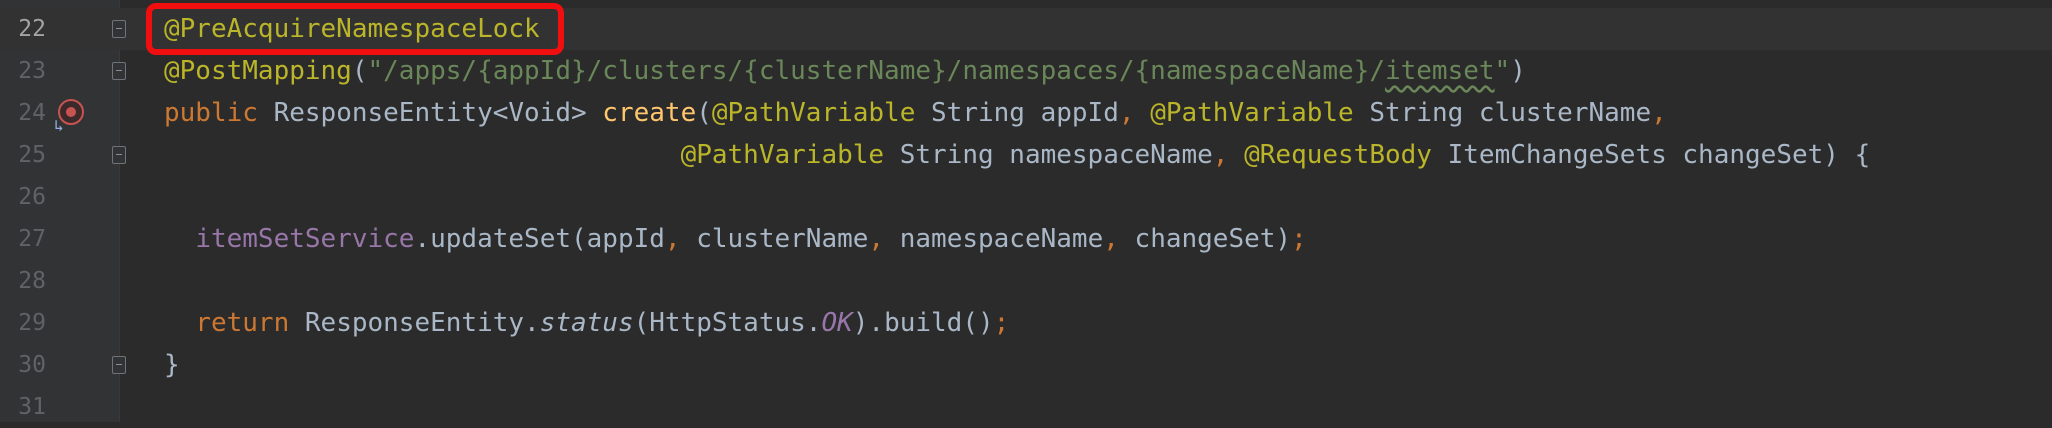 This screenshot has width=2052, height=428. What do you see at coordinates (1439, 71) in the screenshot?
I see `string-typo-token: itemset` at bounding box center [1439, 71].